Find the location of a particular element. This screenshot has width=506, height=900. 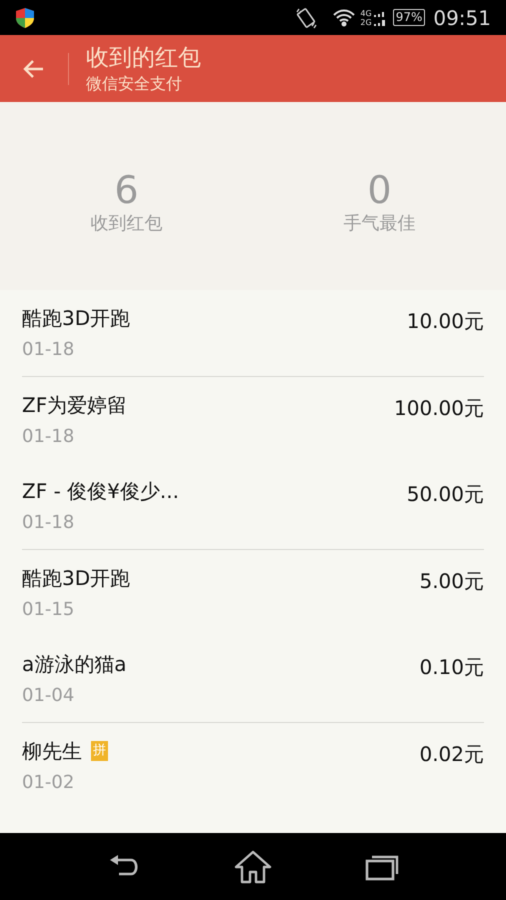

network-label: 2G is located at coordinates (366, 22).